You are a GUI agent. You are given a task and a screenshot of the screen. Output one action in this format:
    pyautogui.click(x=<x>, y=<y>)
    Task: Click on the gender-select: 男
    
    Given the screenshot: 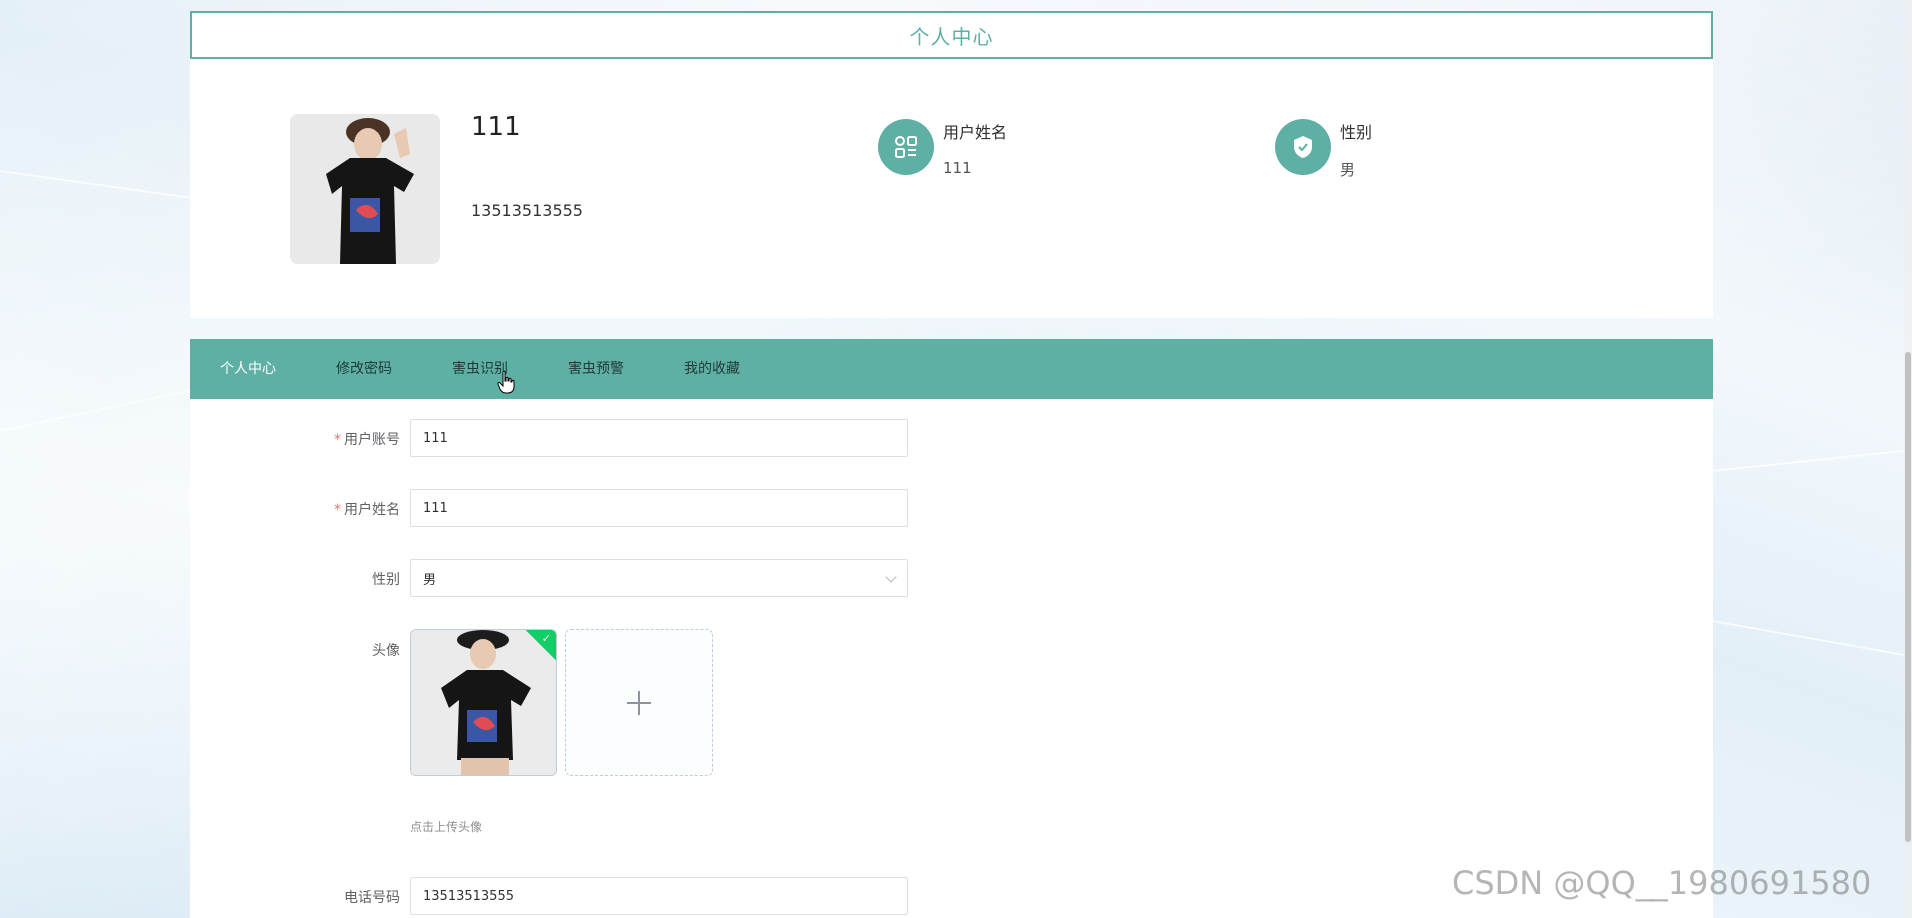 What is the action you would take?
    pyautogui.click(x=659, y=578)
    